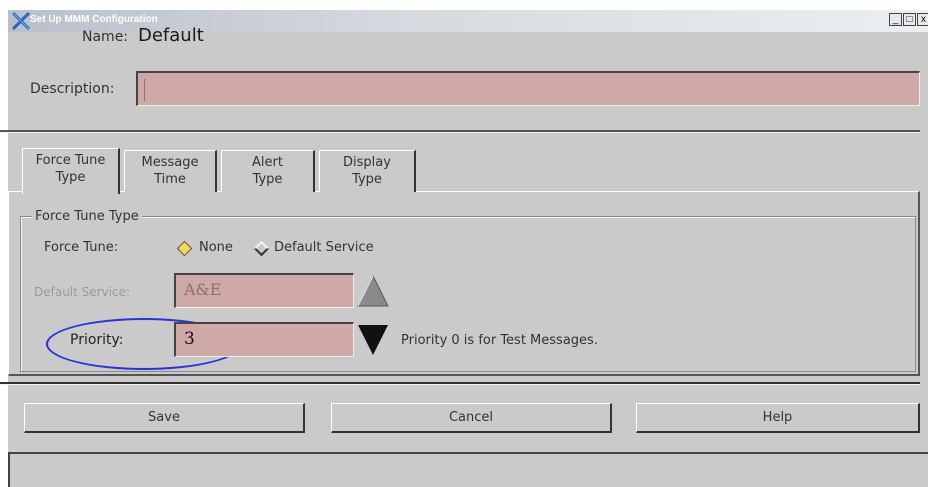  What do you see at coordinates (144, 90) in the screenshot?
I see `text-caret` at bounding box center [144, 90].